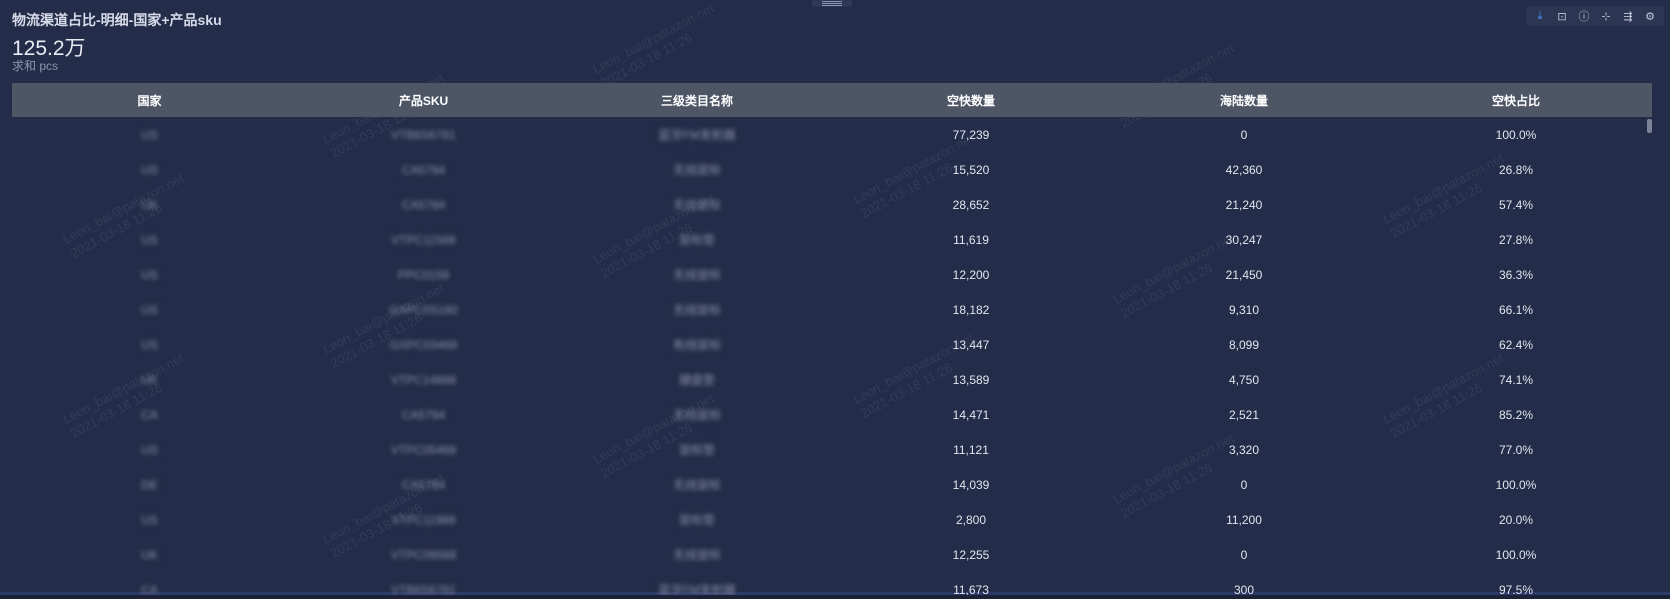 The width and height of the screenshot is (1670, 599). I want to click on table-cell: 27.8%, so click(1516, 239).